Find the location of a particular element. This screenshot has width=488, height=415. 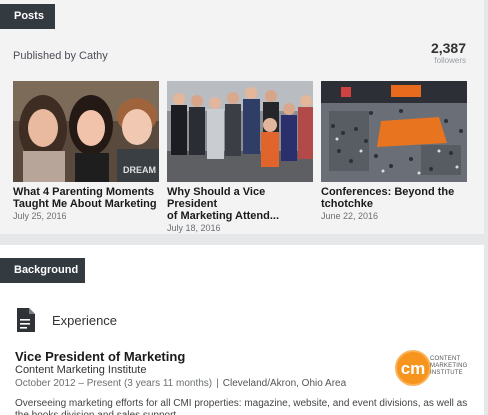

svg-text: cm is located at coordinates (413, 368).